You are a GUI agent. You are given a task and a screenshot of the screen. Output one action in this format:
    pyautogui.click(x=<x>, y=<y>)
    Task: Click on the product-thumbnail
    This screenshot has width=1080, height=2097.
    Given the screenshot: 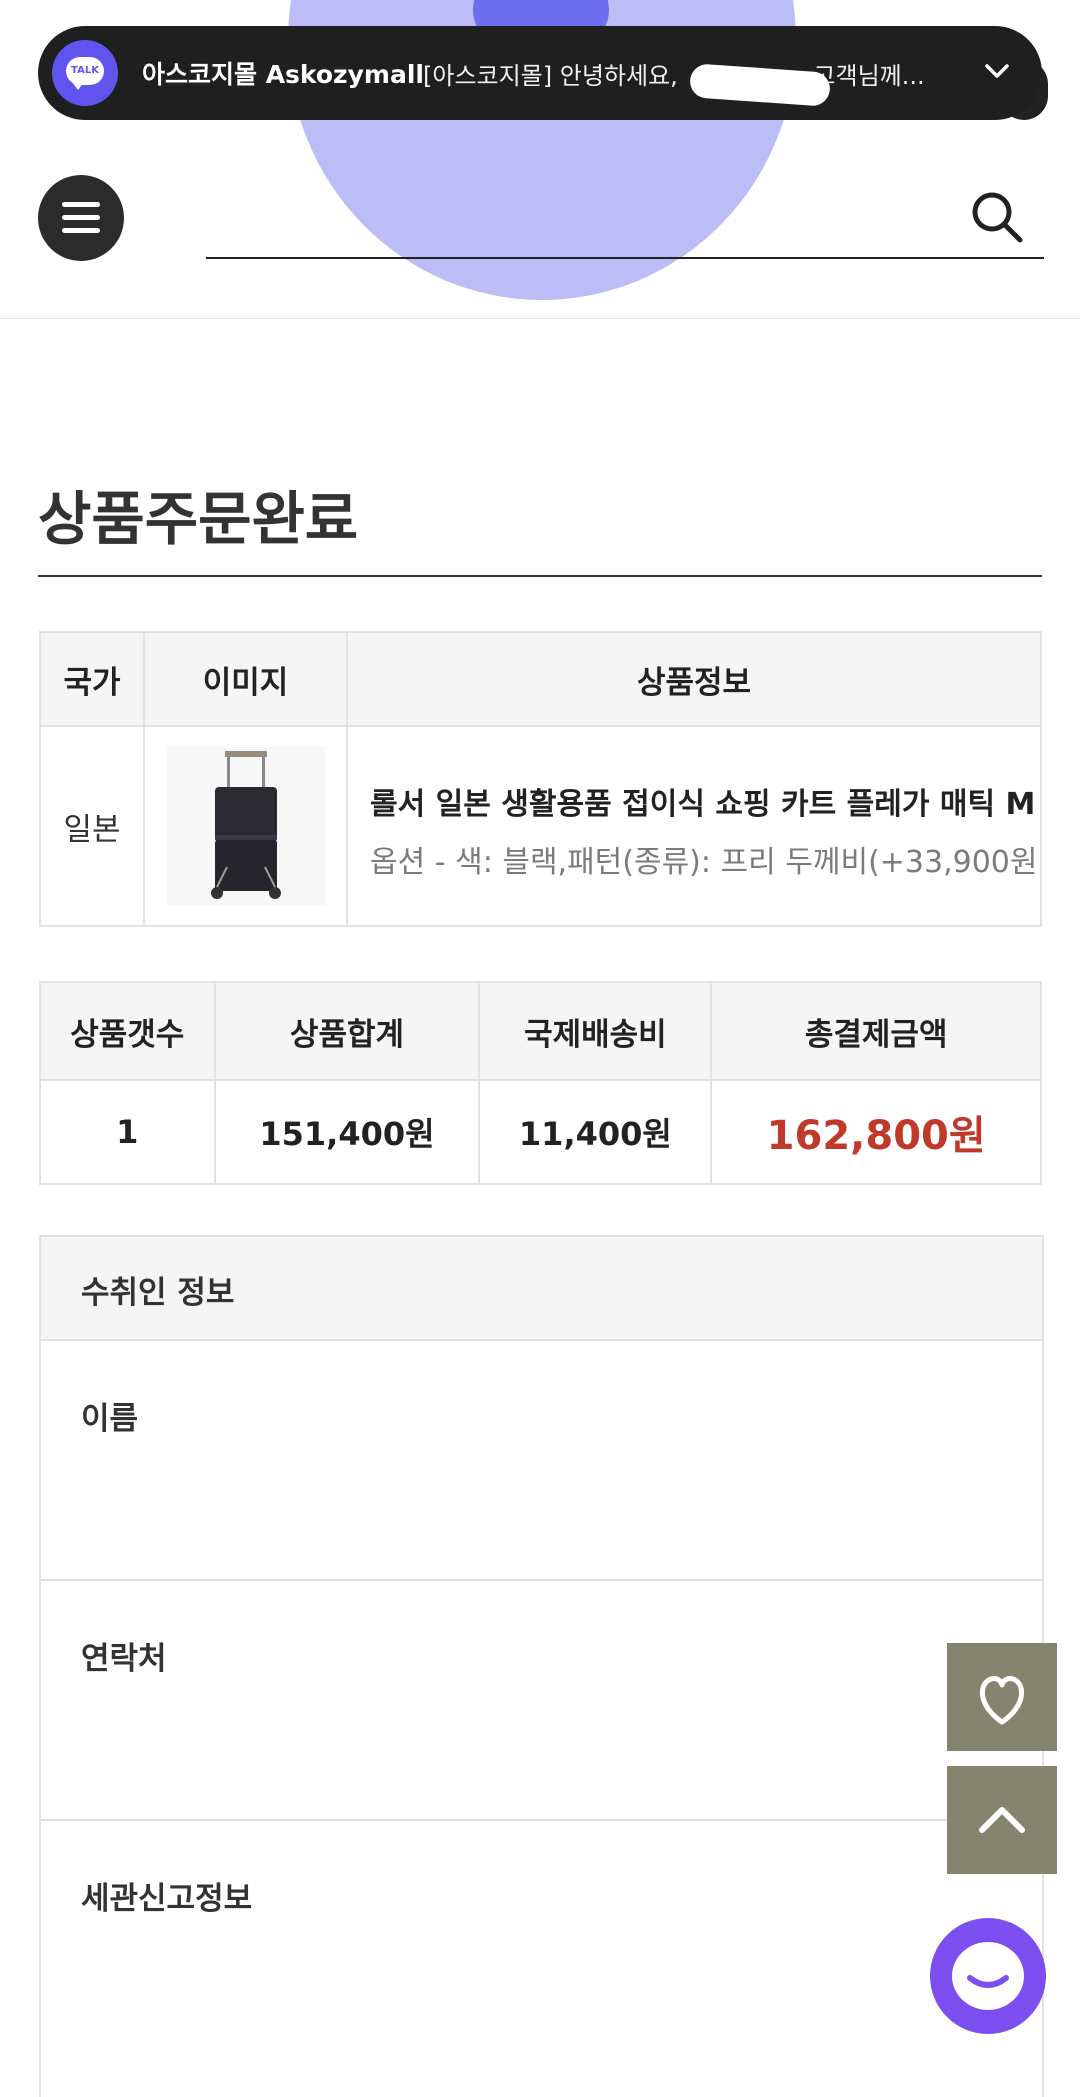 What is the action you would take?
    pyautogui.click(x=245, y=826)
    